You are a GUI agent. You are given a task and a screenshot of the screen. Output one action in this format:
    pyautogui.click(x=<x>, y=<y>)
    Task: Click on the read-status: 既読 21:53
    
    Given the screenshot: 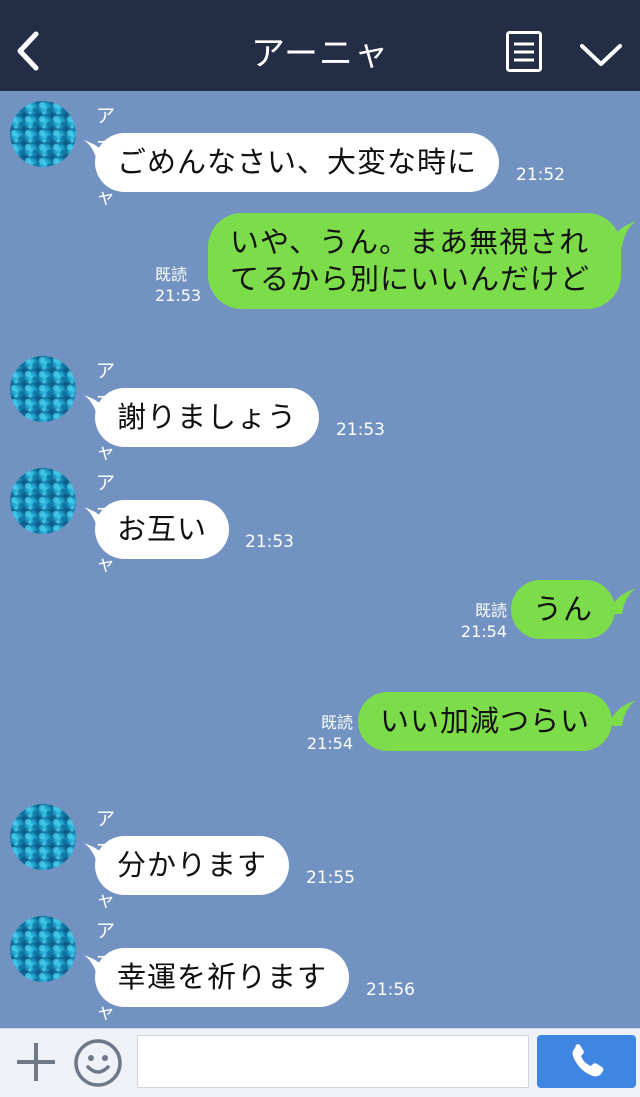 What is the action you would take?
    pyautogui.click(x=178, y=285)
    